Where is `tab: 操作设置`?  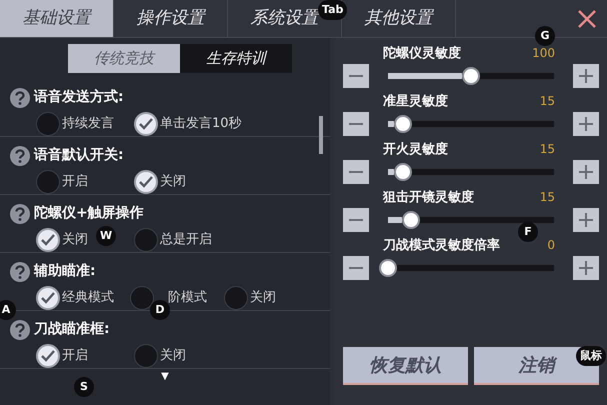 tab: 操作设置 is located at coordinates (171, 18).